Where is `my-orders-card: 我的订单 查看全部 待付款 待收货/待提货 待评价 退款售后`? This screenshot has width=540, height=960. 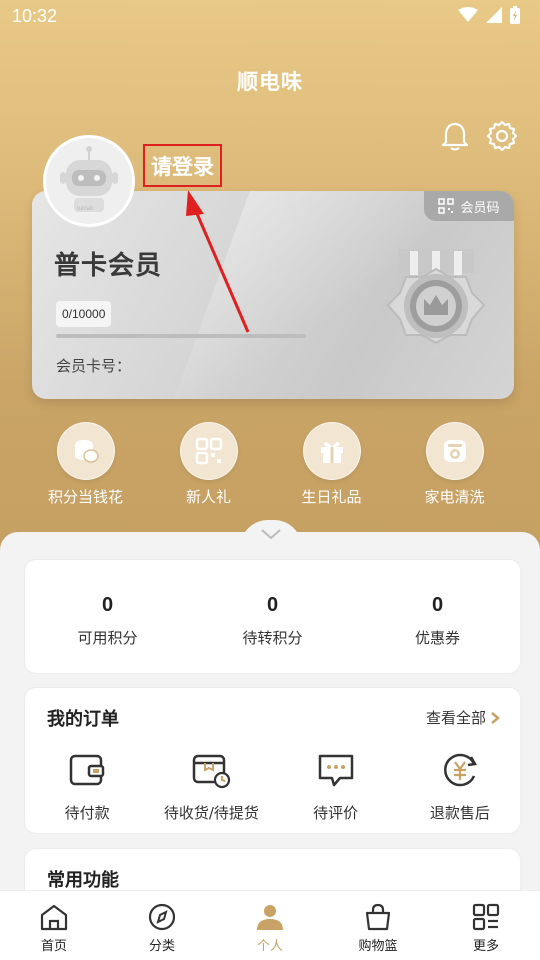
my-orders-card: 我的订单 查看全部 待付款 待收货/待提货 待评价 退款售后 is located at coordinates (272, 760).